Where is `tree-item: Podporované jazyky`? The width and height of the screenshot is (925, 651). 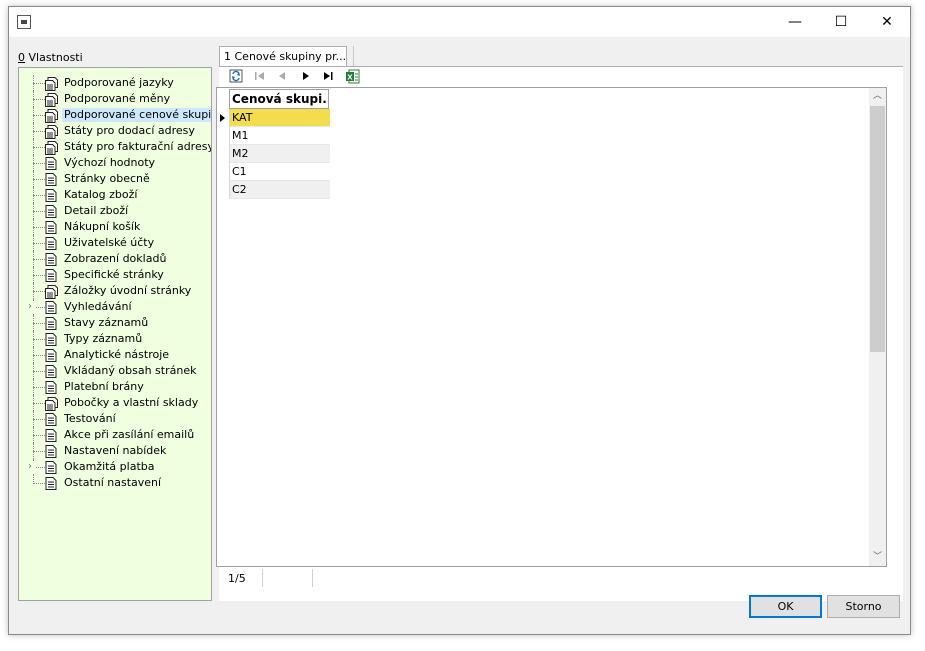 tree-item: Podporované jazyky is located at coordinates (114, 83).